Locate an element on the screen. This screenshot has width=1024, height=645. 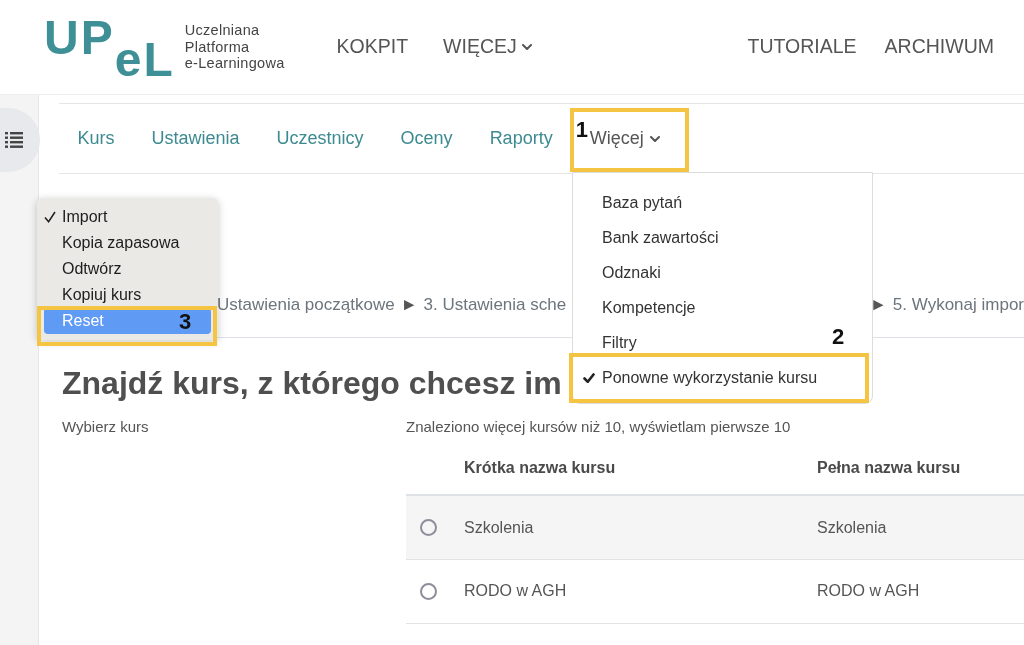
nav-tab: Kurs is located at coordinates (96, 138).